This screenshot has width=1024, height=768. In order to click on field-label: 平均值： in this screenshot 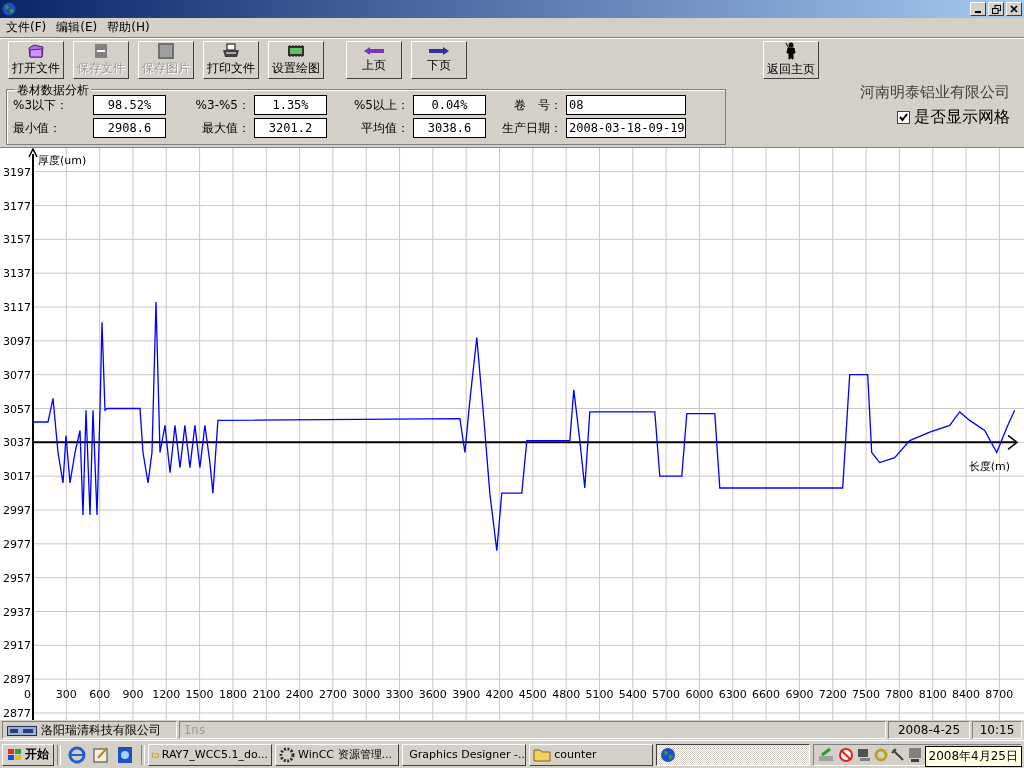, I will do `click(385, 128)`.